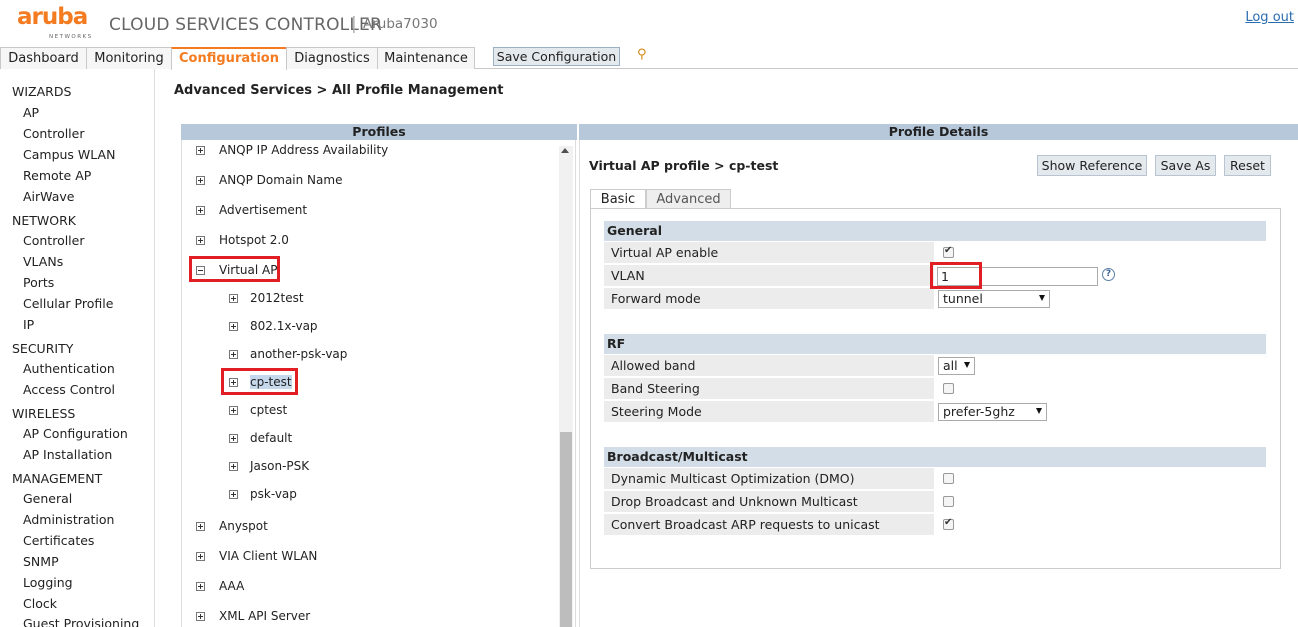 The height and width of the screenshot is (627, 1298). I want to click on forward-mode-value: tunnel, so click(963, 298).